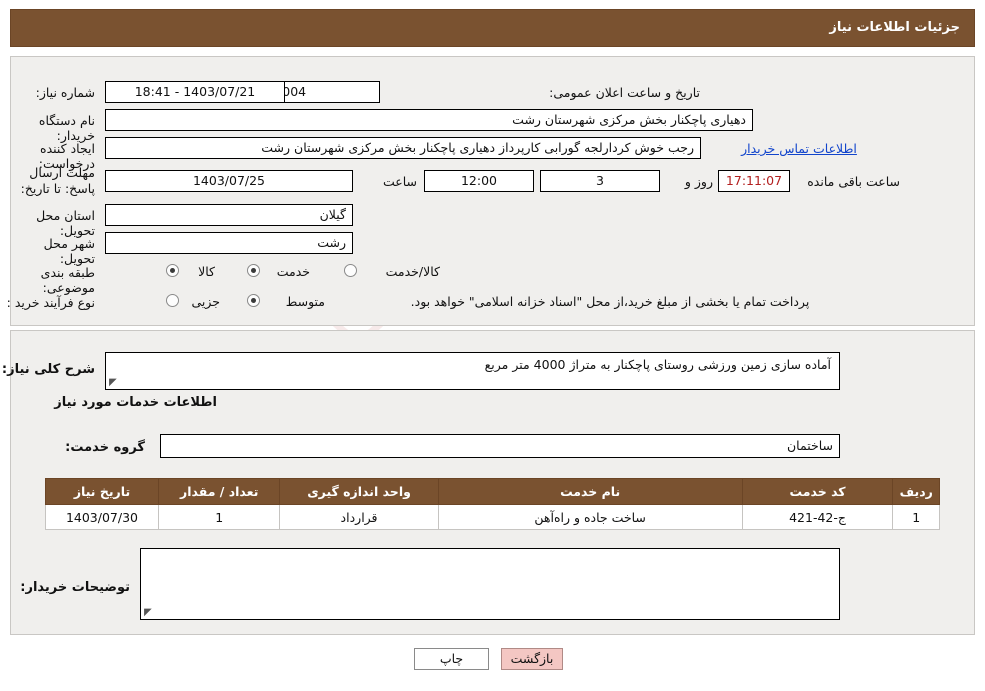 Image resolution: width=985 pixels, height=691 pixels. I want to click on days-and-label: روز و, so click(698, 181).